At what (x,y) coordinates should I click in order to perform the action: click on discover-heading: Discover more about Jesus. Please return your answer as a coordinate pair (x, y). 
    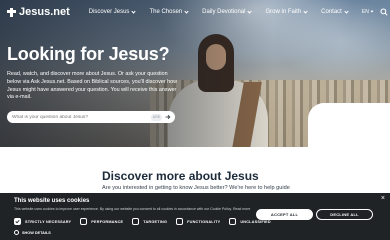
    Looking at the image, I should click on (180, 176).